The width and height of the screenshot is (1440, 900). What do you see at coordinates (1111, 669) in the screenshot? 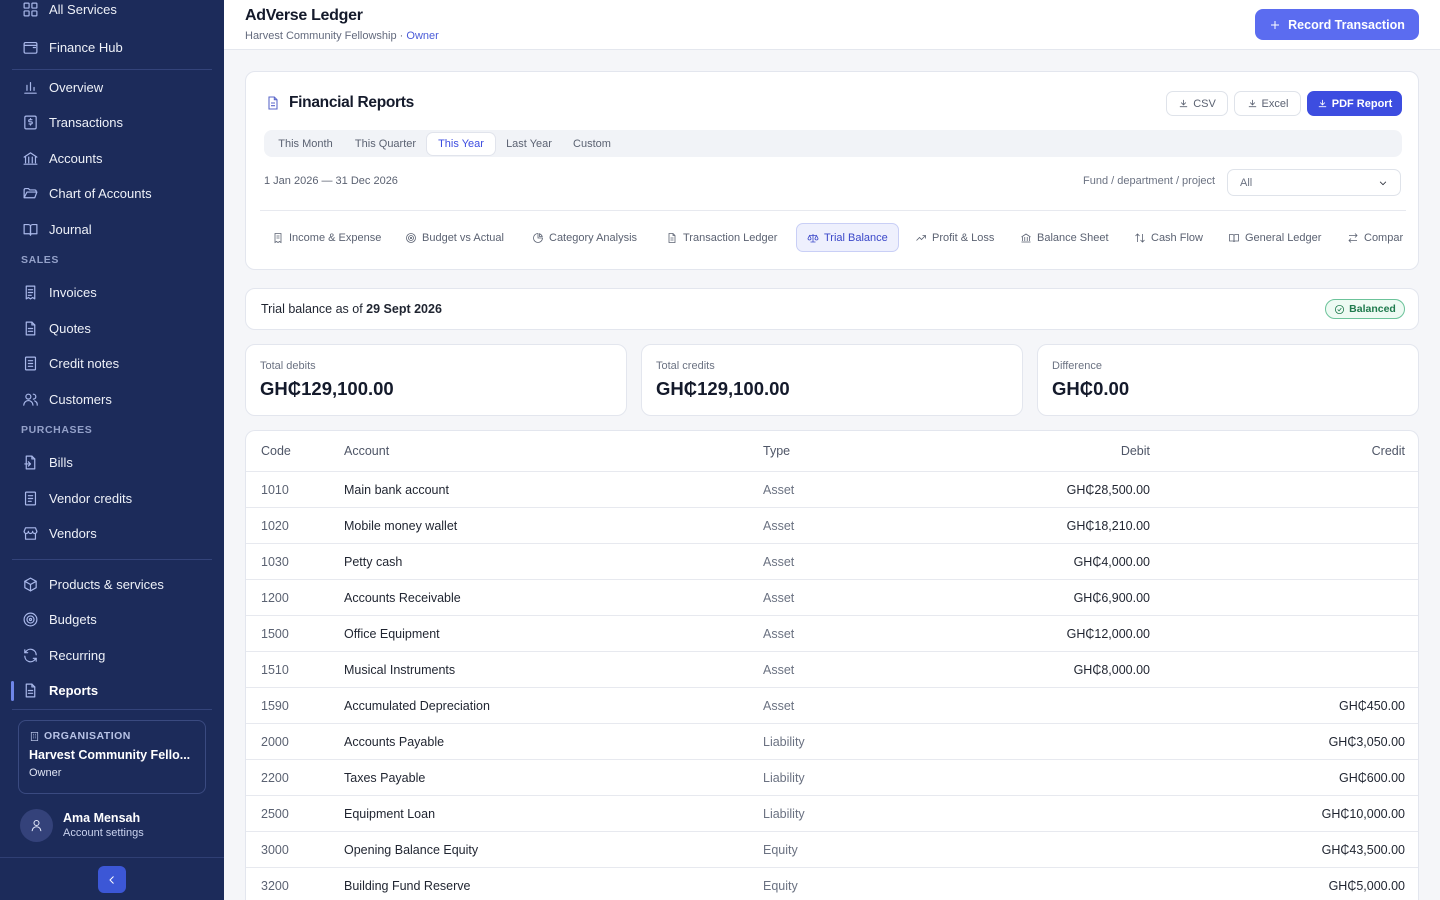
I see `cell-debit: GH₵8,000.00` at bounding box center [1111, 669].